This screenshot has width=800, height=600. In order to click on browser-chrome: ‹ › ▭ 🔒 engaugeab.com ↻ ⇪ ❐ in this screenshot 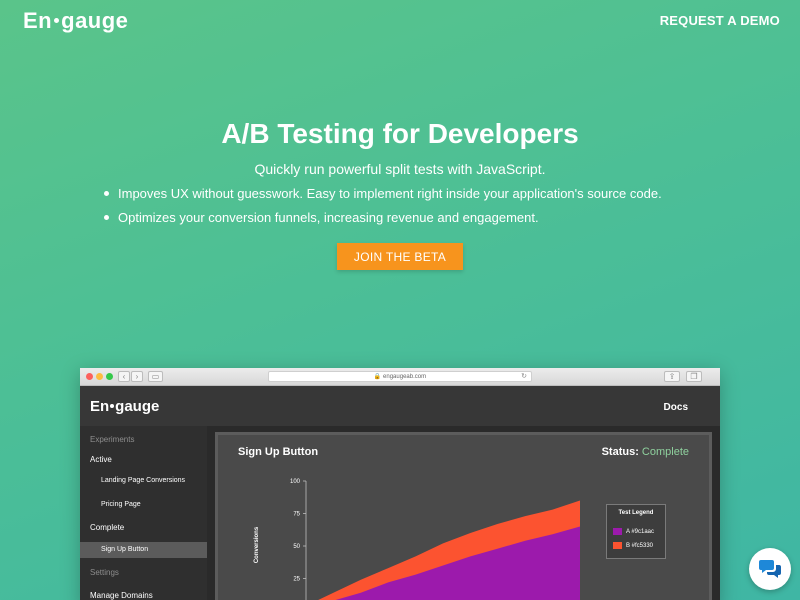, I will do `click(400, 377)`.